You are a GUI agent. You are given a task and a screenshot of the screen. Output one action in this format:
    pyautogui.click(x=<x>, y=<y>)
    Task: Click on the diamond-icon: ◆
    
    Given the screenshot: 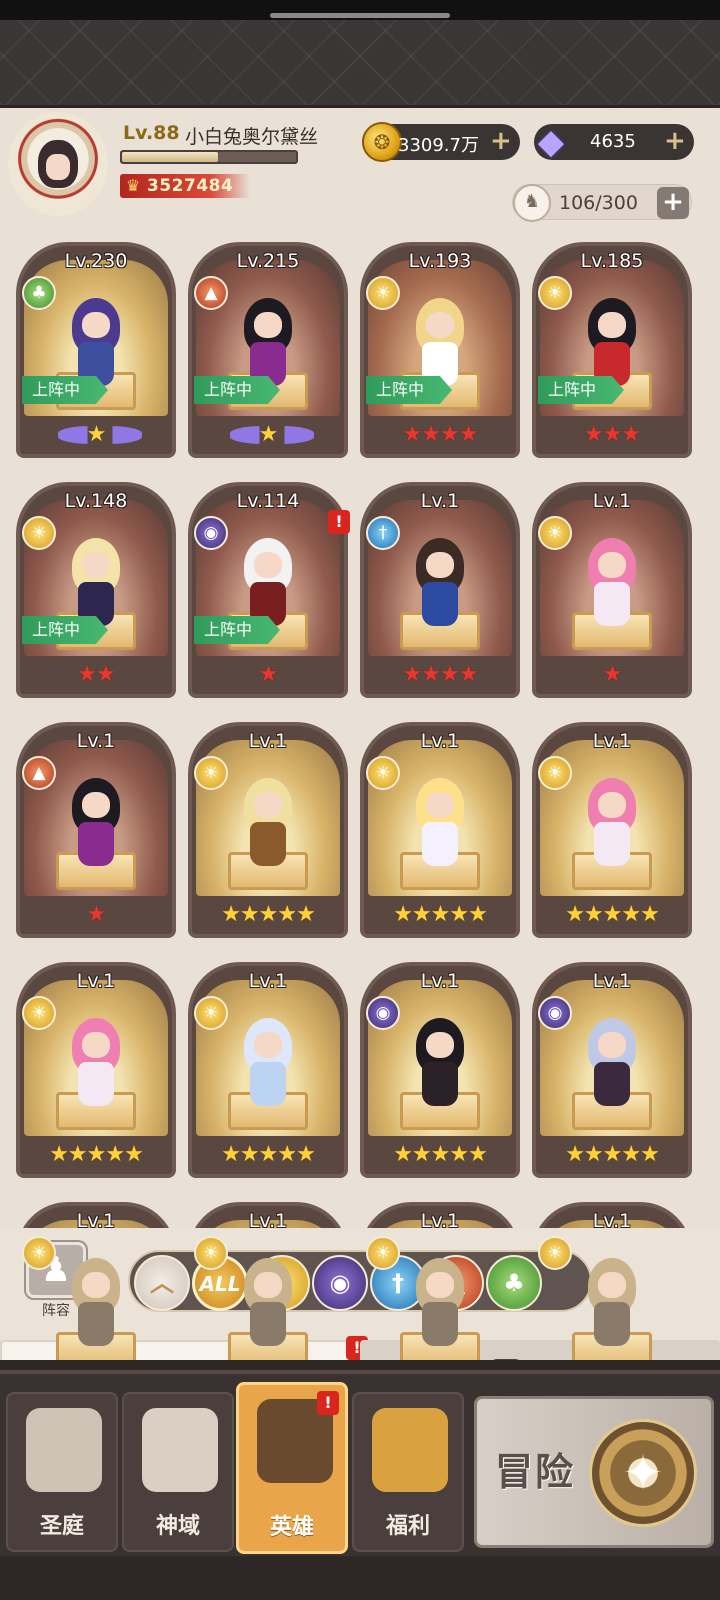 What is the action you would take?
    pyautogui.click(x=551, y=142)
    